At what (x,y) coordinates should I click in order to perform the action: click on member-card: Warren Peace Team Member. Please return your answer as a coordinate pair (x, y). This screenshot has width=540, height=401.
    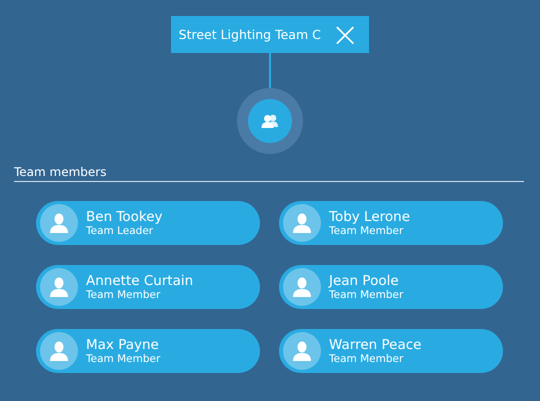
    Looking at the image, I should click on (391, 351).